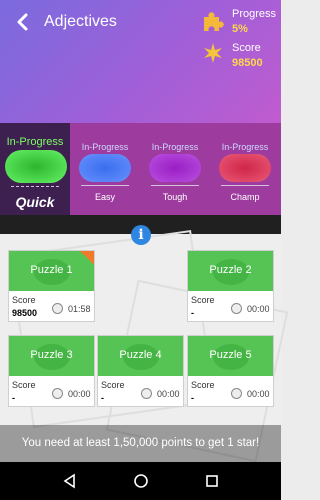  I want to click on puzzle-time: 01:58, so click(79, 309).